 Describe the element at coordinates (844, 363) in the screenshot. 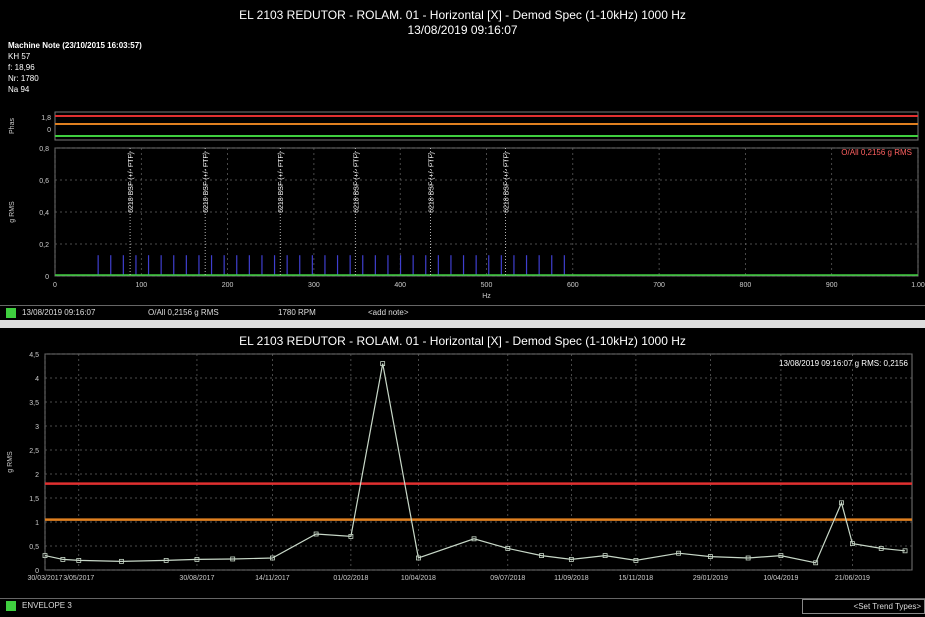

I see `trend-cursor-annotation: 13/08/2019 09:16:07 g RMS: 0,2156` at that location.